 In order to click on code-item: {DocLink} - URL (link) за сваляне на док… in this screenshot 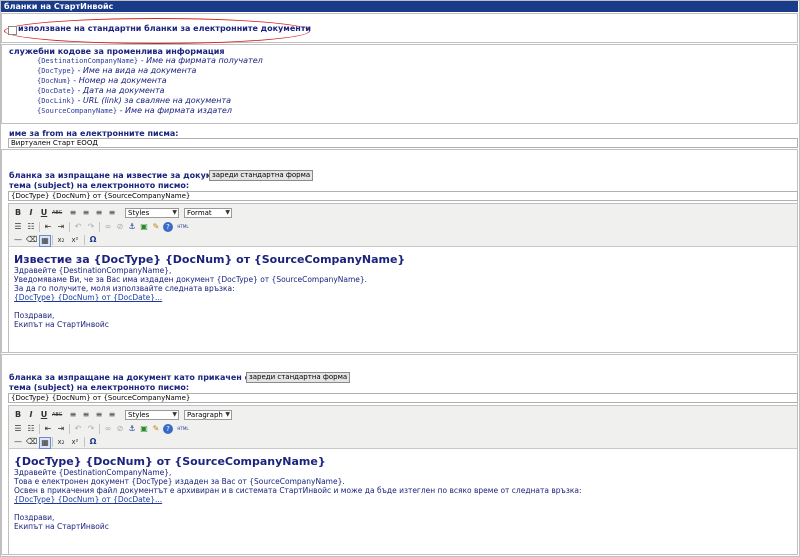, I will do `click(134, 100)`.